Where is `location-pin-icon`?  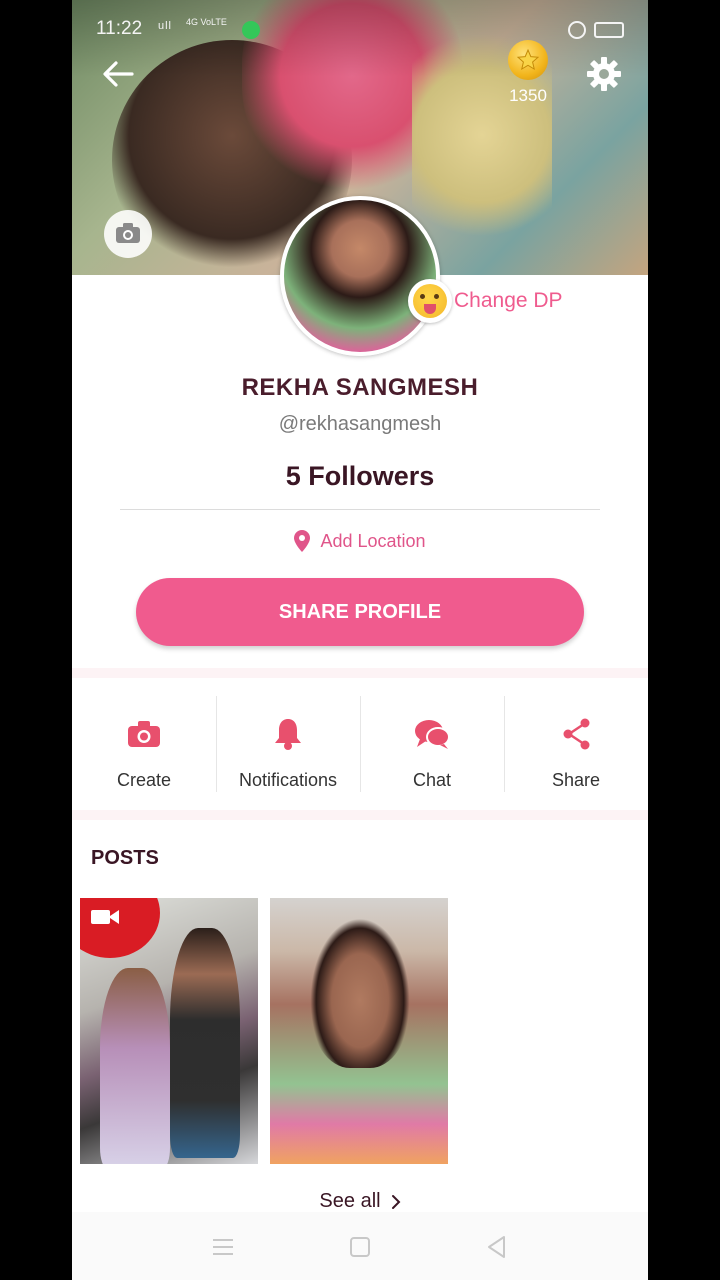 location-pin-icon is located at coordinates (302, 541).